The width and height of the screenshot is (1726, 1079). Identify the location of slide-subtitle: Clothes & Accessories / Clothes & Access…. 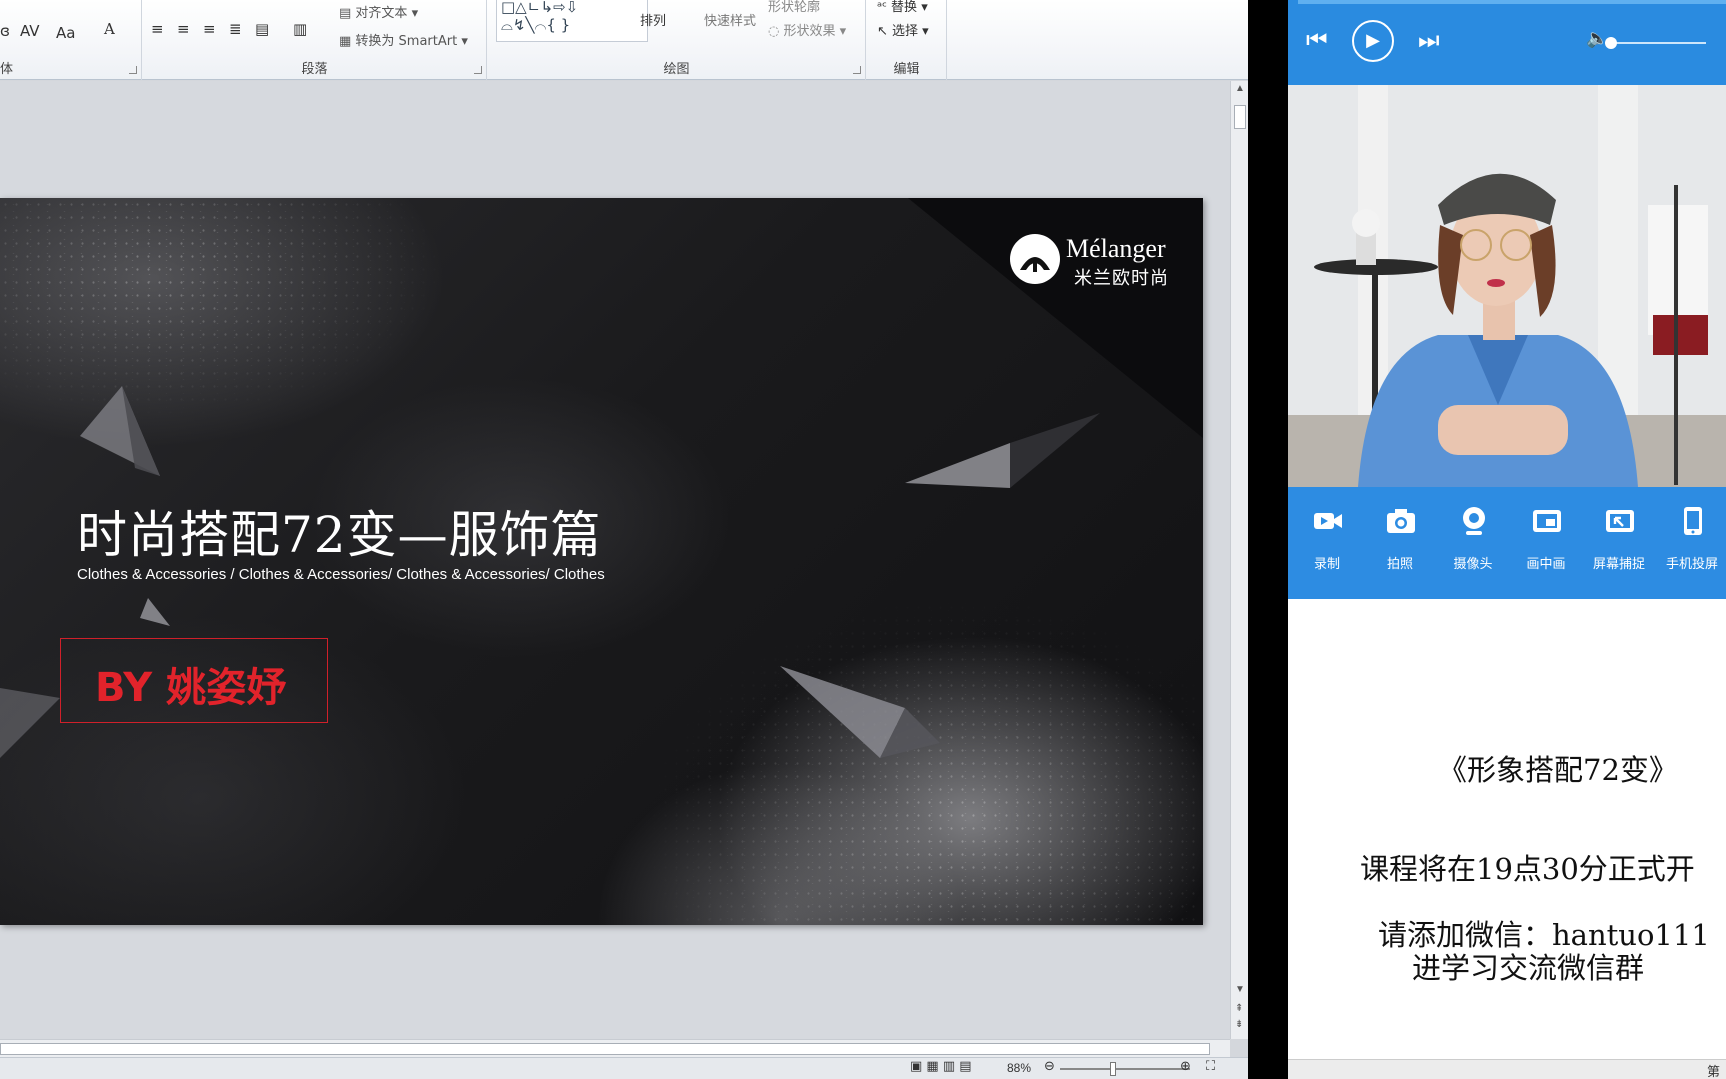
(341, 574).